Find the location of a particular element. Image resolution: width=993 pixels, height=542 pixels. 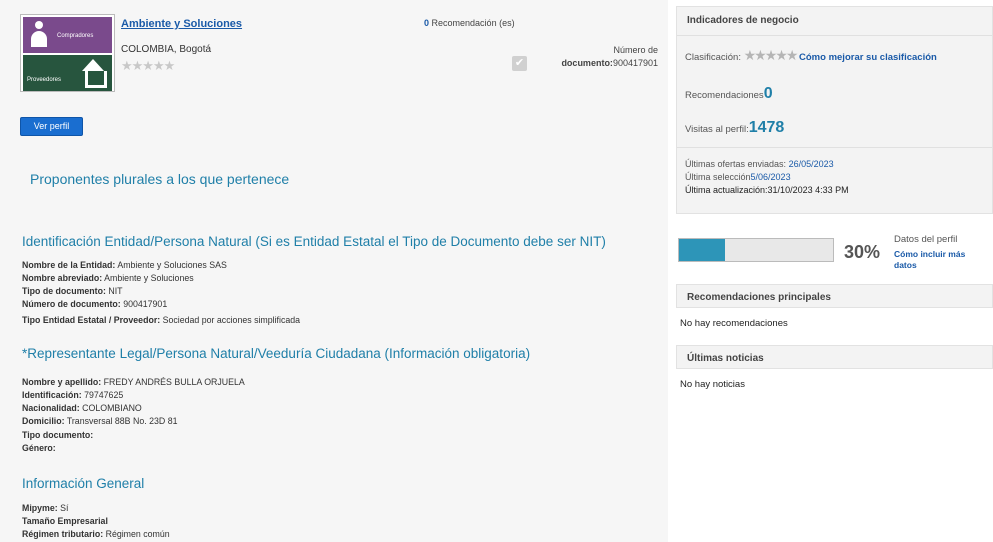

clasificacion-stars-icon: ★★★★★ is located at coordinates (771, 55).